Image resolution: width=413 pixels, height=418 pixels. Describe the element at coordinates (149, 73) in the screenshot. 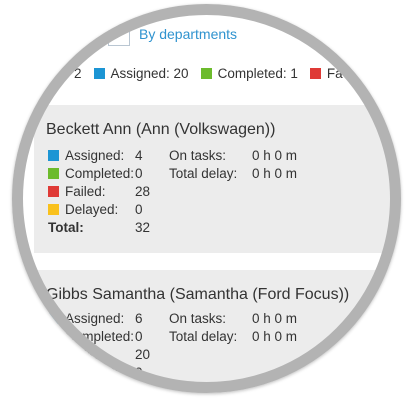

I see `legend-assigned-label: Assigned: 20` at that location.